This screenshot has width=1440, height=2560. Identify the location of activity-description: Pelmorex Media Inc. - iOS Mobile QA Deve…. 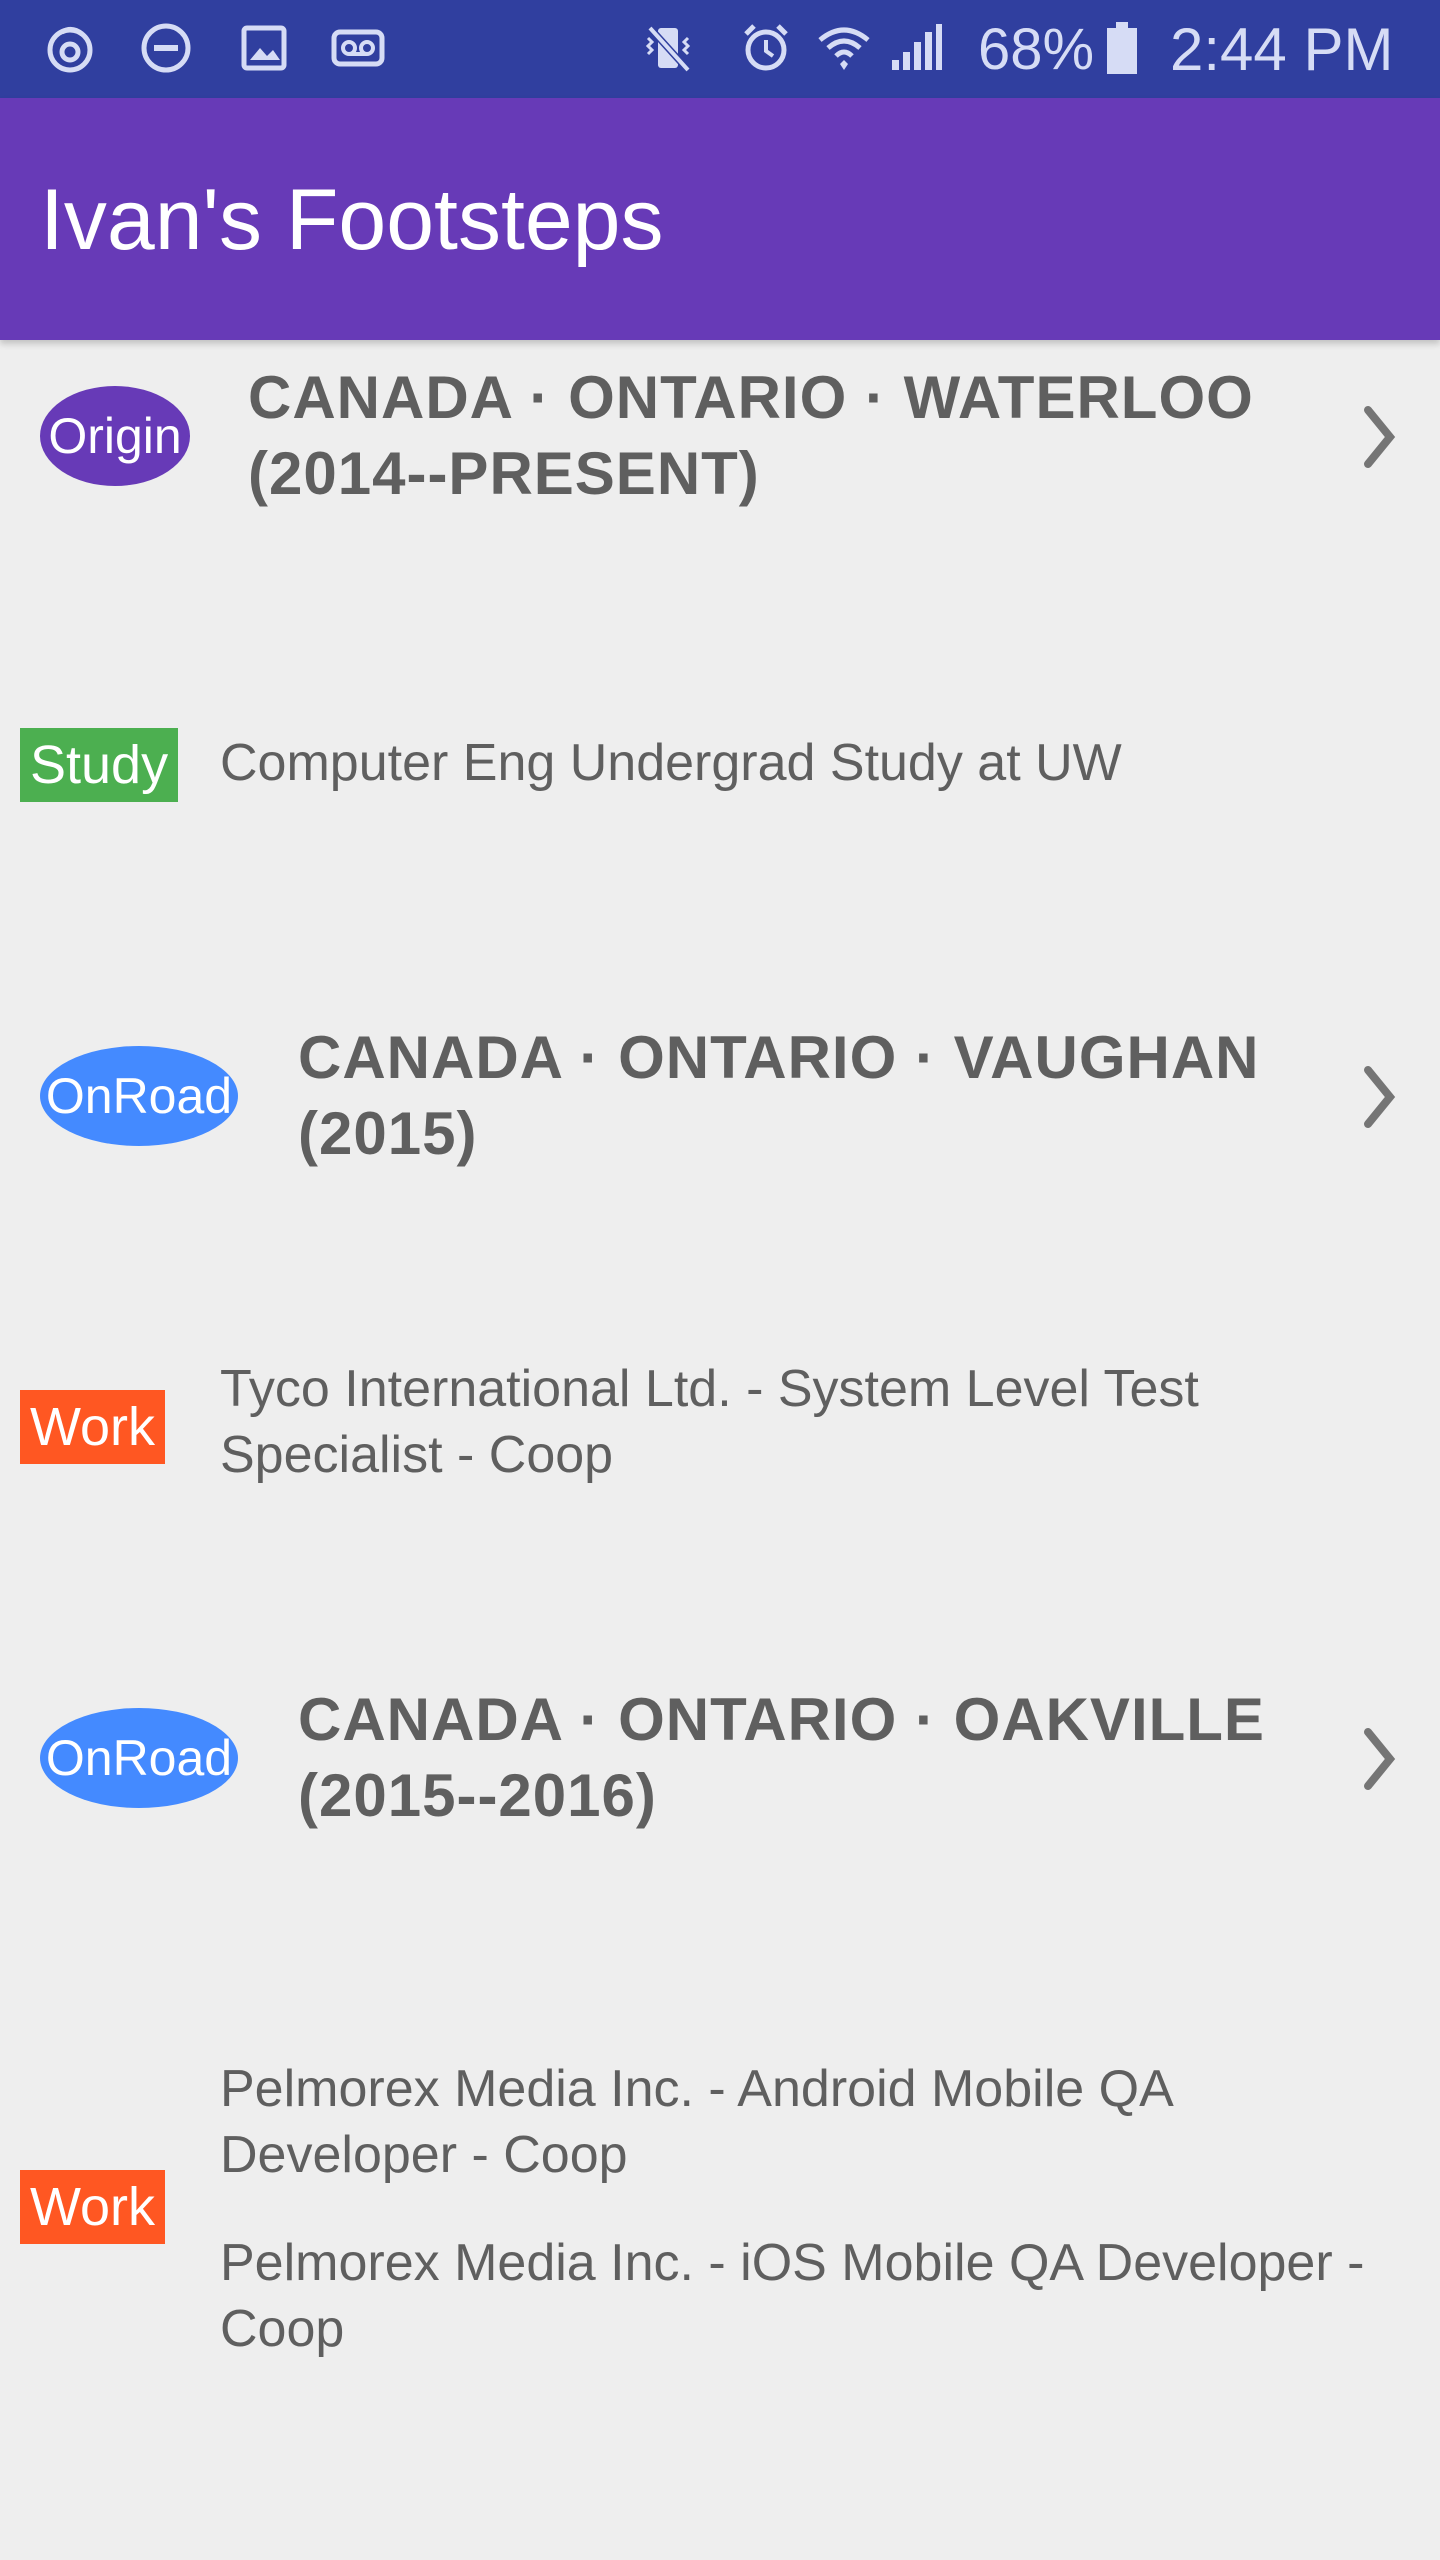
(792, 2296).